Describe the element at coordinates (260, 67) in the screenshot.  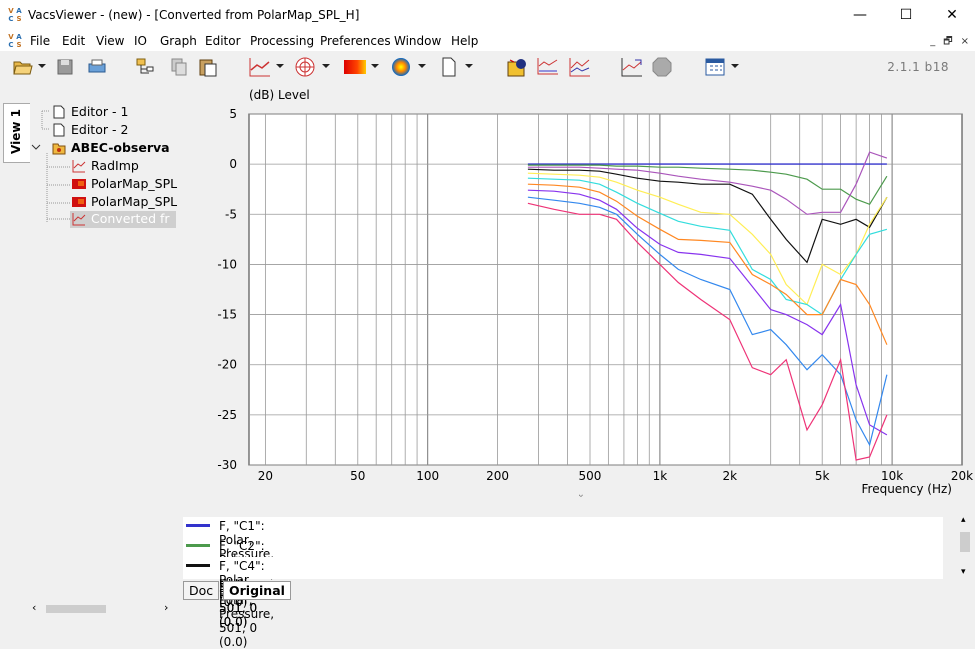
I see `line-graph-icon` at that location.